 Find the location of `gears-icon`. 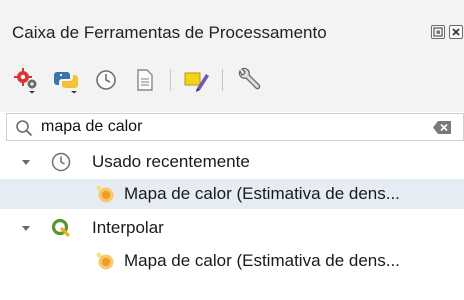

gears-icon is located at coordinates (26, 80).